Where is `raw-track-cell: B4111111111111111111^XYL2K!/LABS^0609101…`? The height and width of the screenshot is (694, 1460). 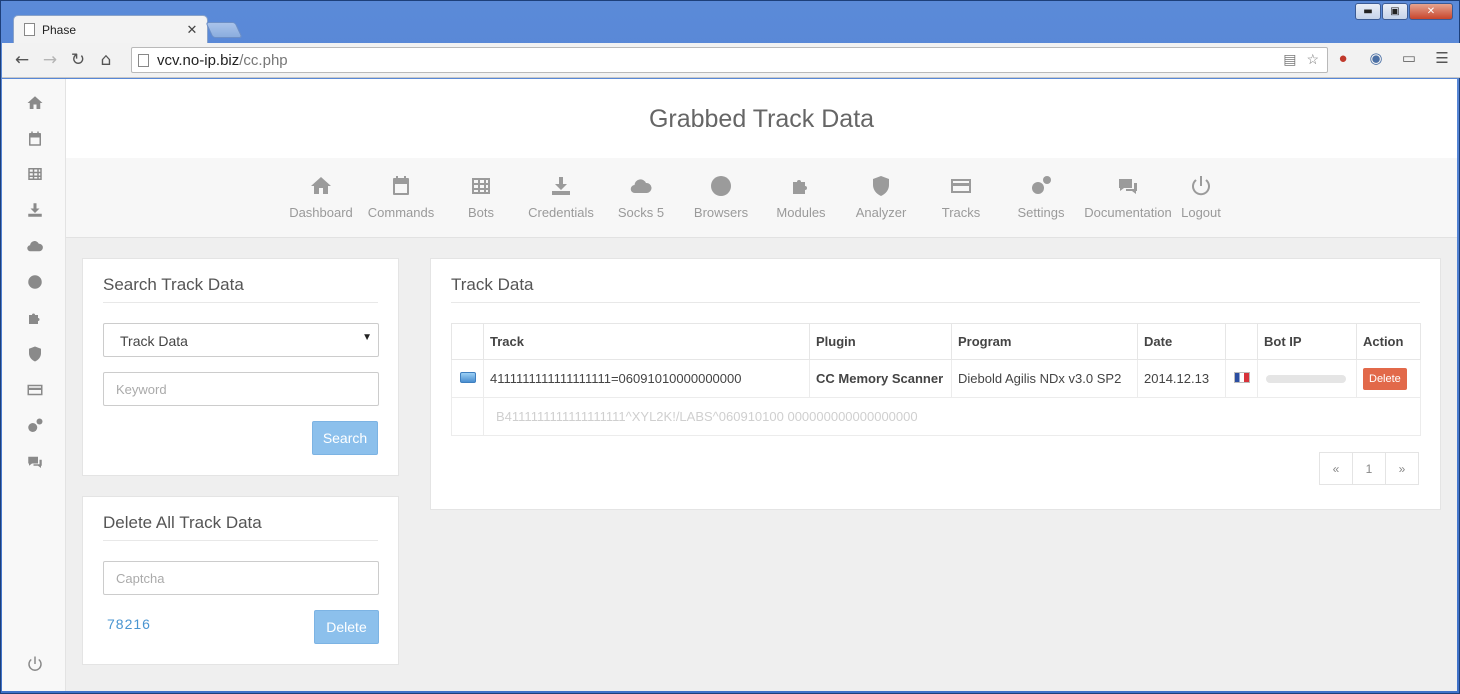 raw-track-cell: B4111111111111111111^XYL2K!/LABS^0609101… is located at coordinates (952, 416).